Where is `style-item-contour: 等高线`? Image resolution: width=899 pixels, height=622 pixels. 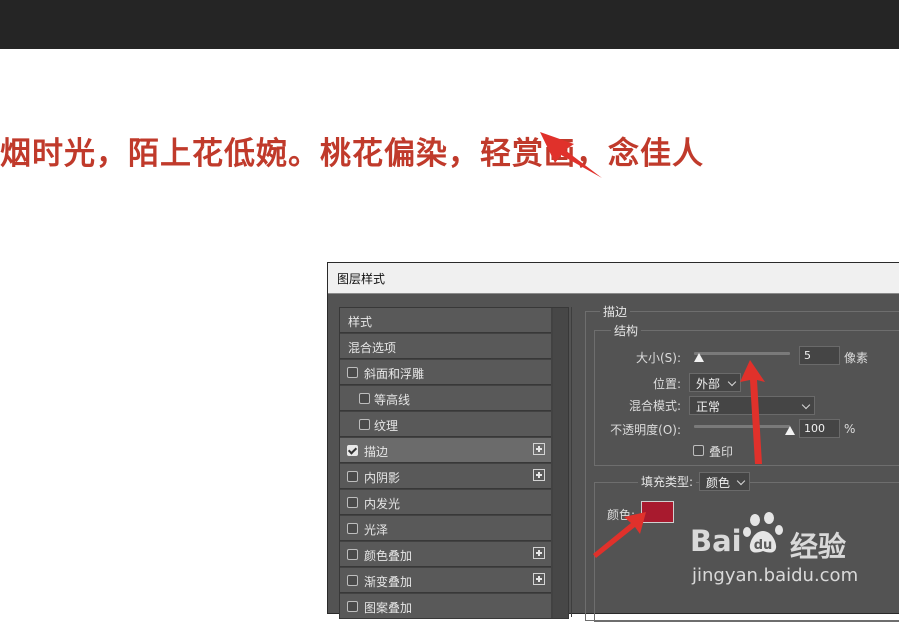 style-item-contour: 等高线 is located at coordinates (445, 398).